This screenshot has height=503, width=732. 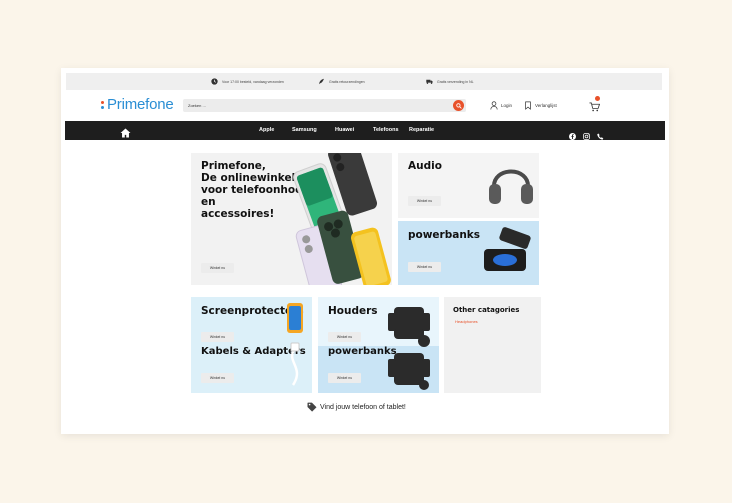 I want to click on facebook-icon, so click(x=572, y=136).